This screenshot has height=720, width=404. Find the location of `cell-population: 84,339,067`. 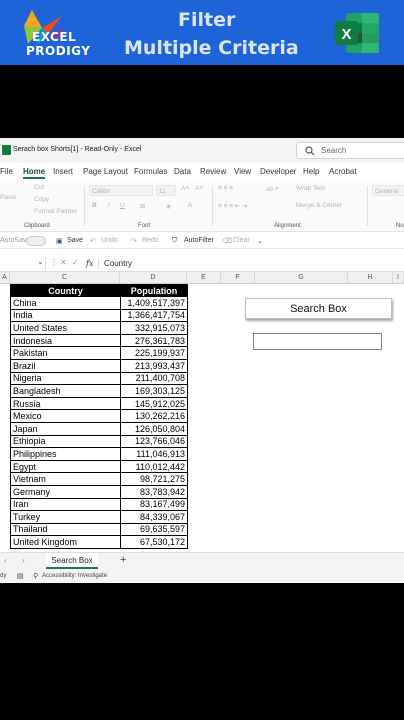

cell-population: 84,339,067 is located at coordinates (154, 517).